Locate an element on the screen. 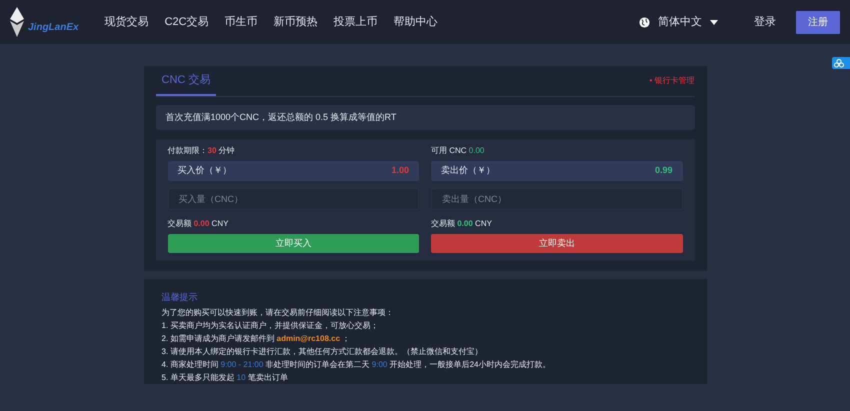 This screenshot has width=850, height=411. caret-icon is located at coordinates (714, 22).